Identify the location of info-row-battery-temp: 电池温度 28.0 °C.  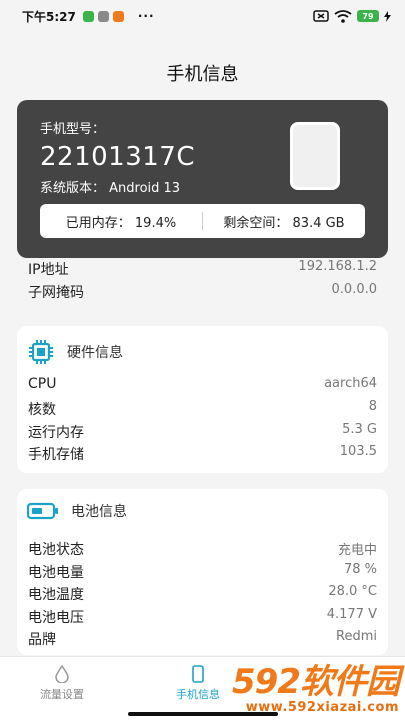
(202, 594).